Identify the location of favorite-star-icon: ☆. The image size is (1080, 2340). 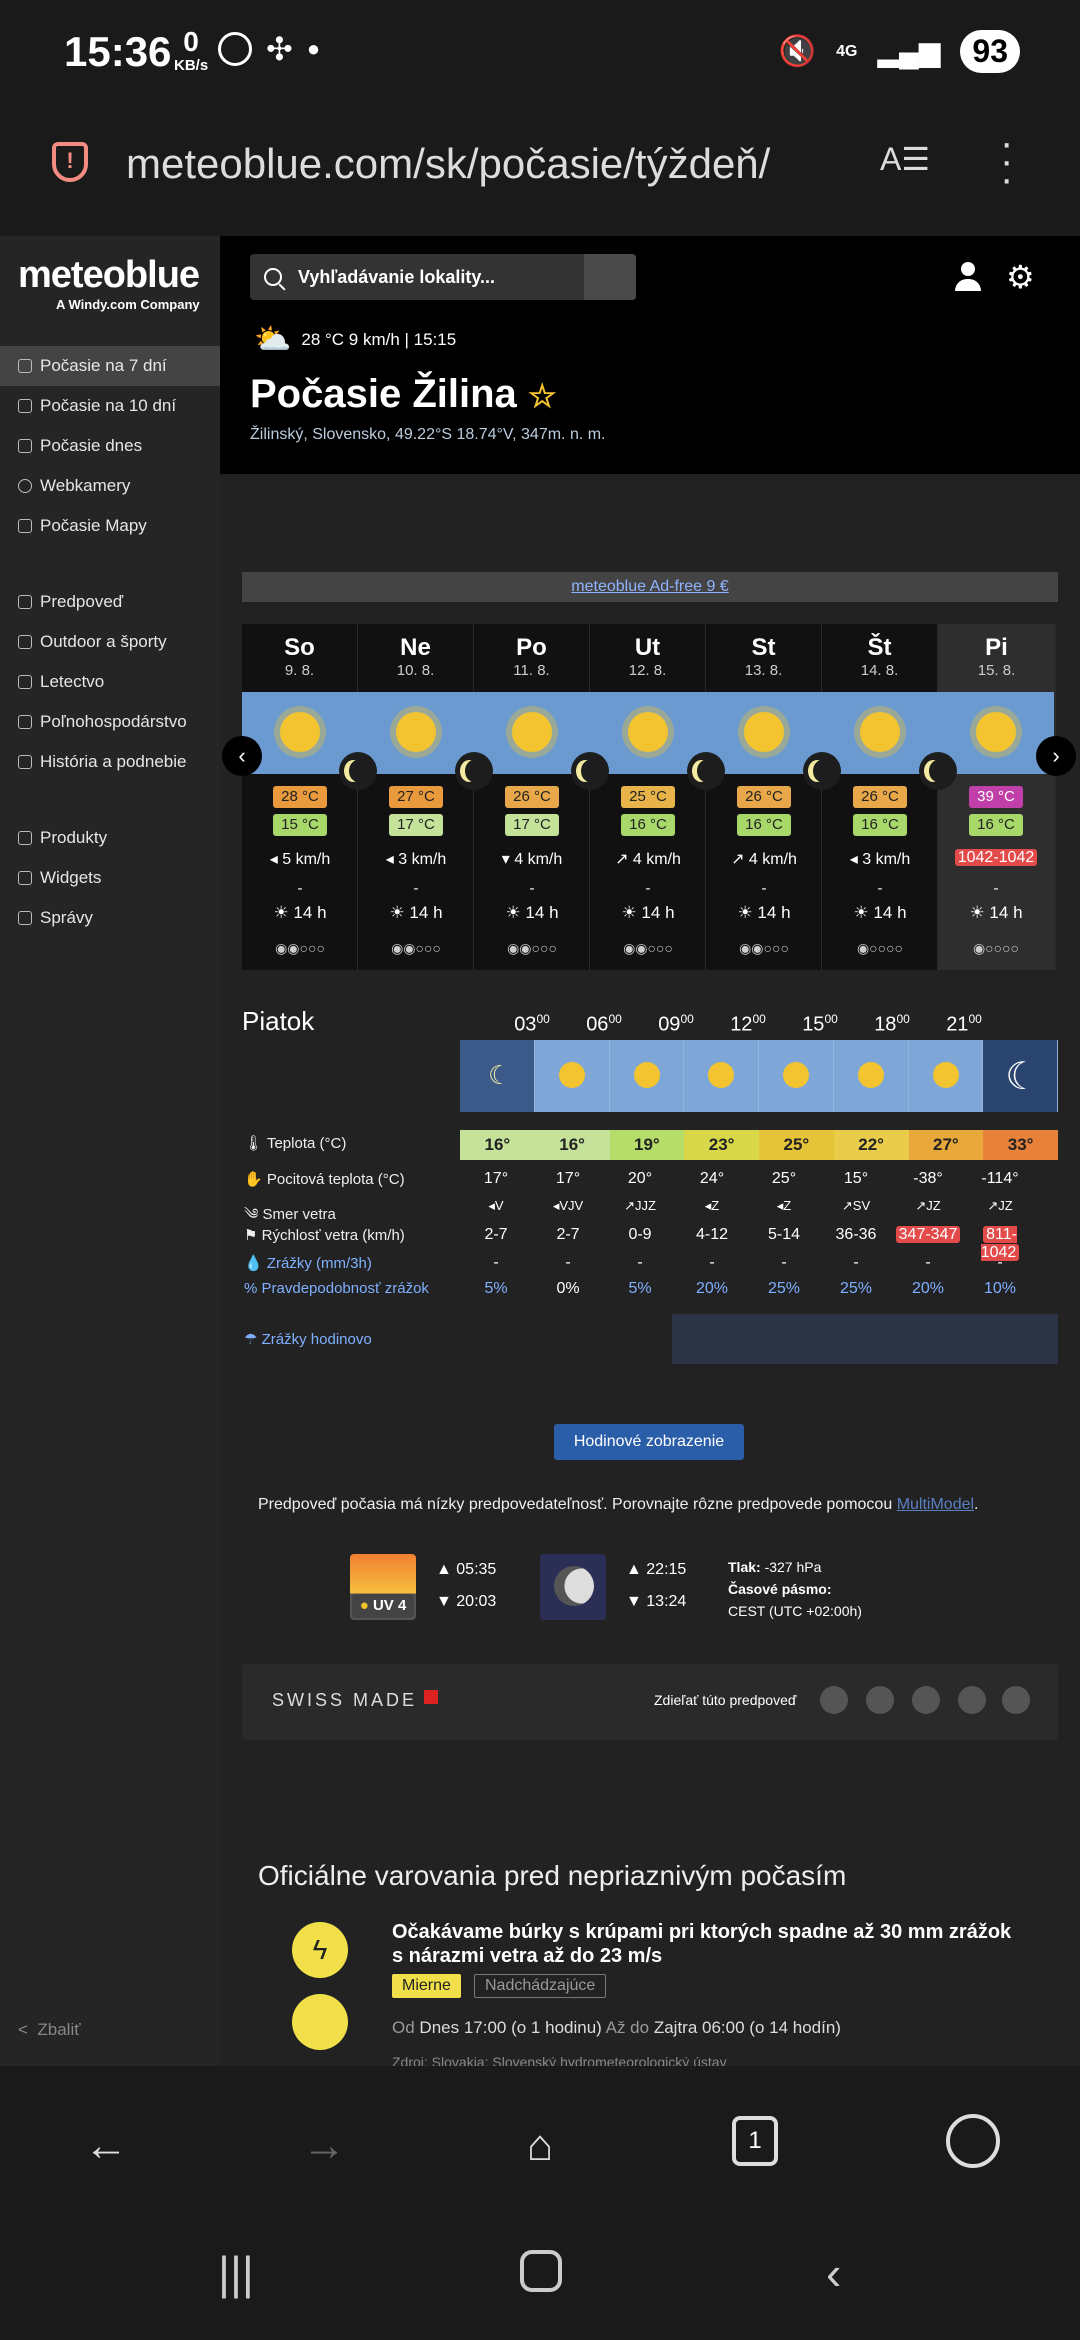
(542, 396).